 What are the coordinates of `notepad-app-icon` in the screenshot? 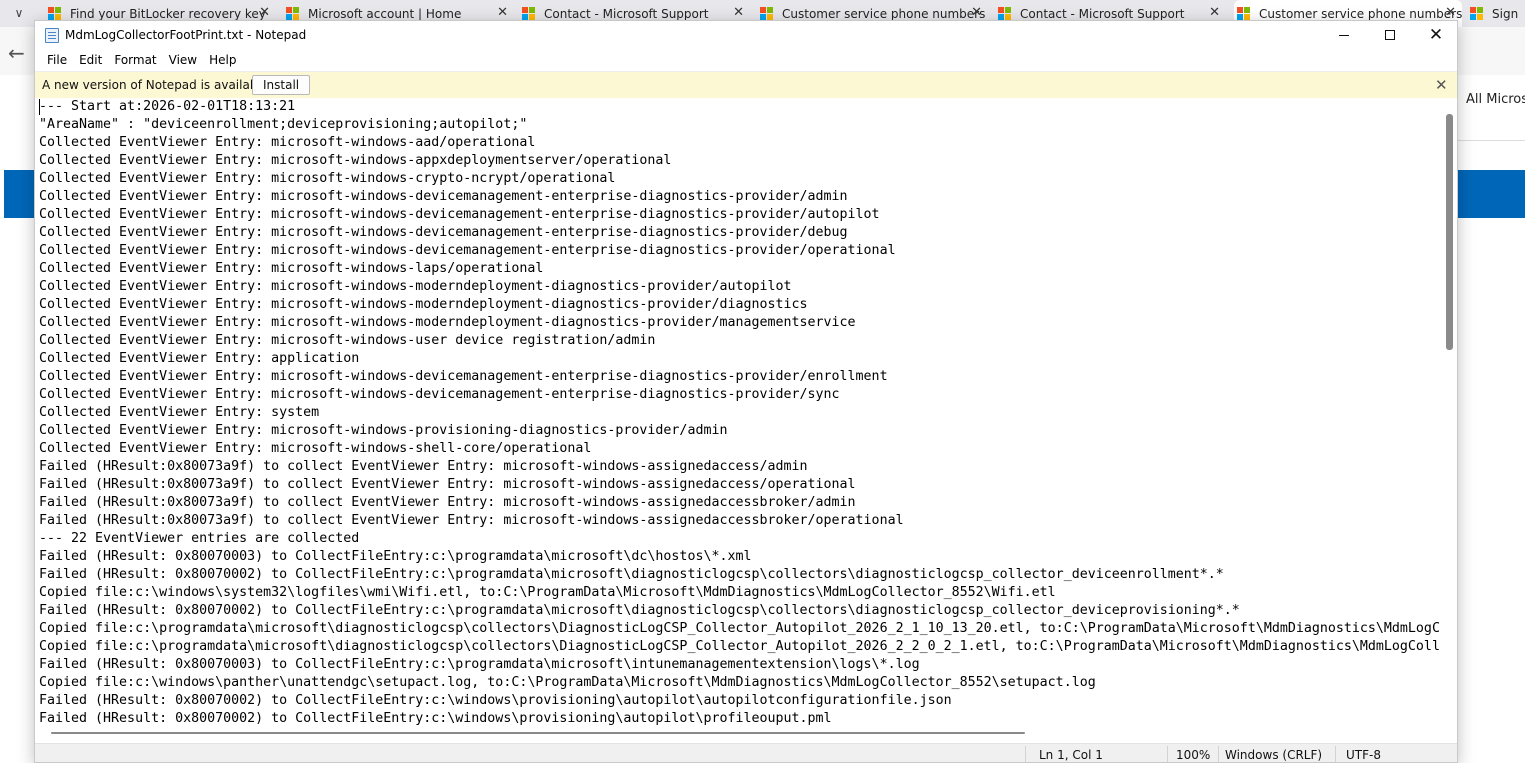 It's located at (52, 35).